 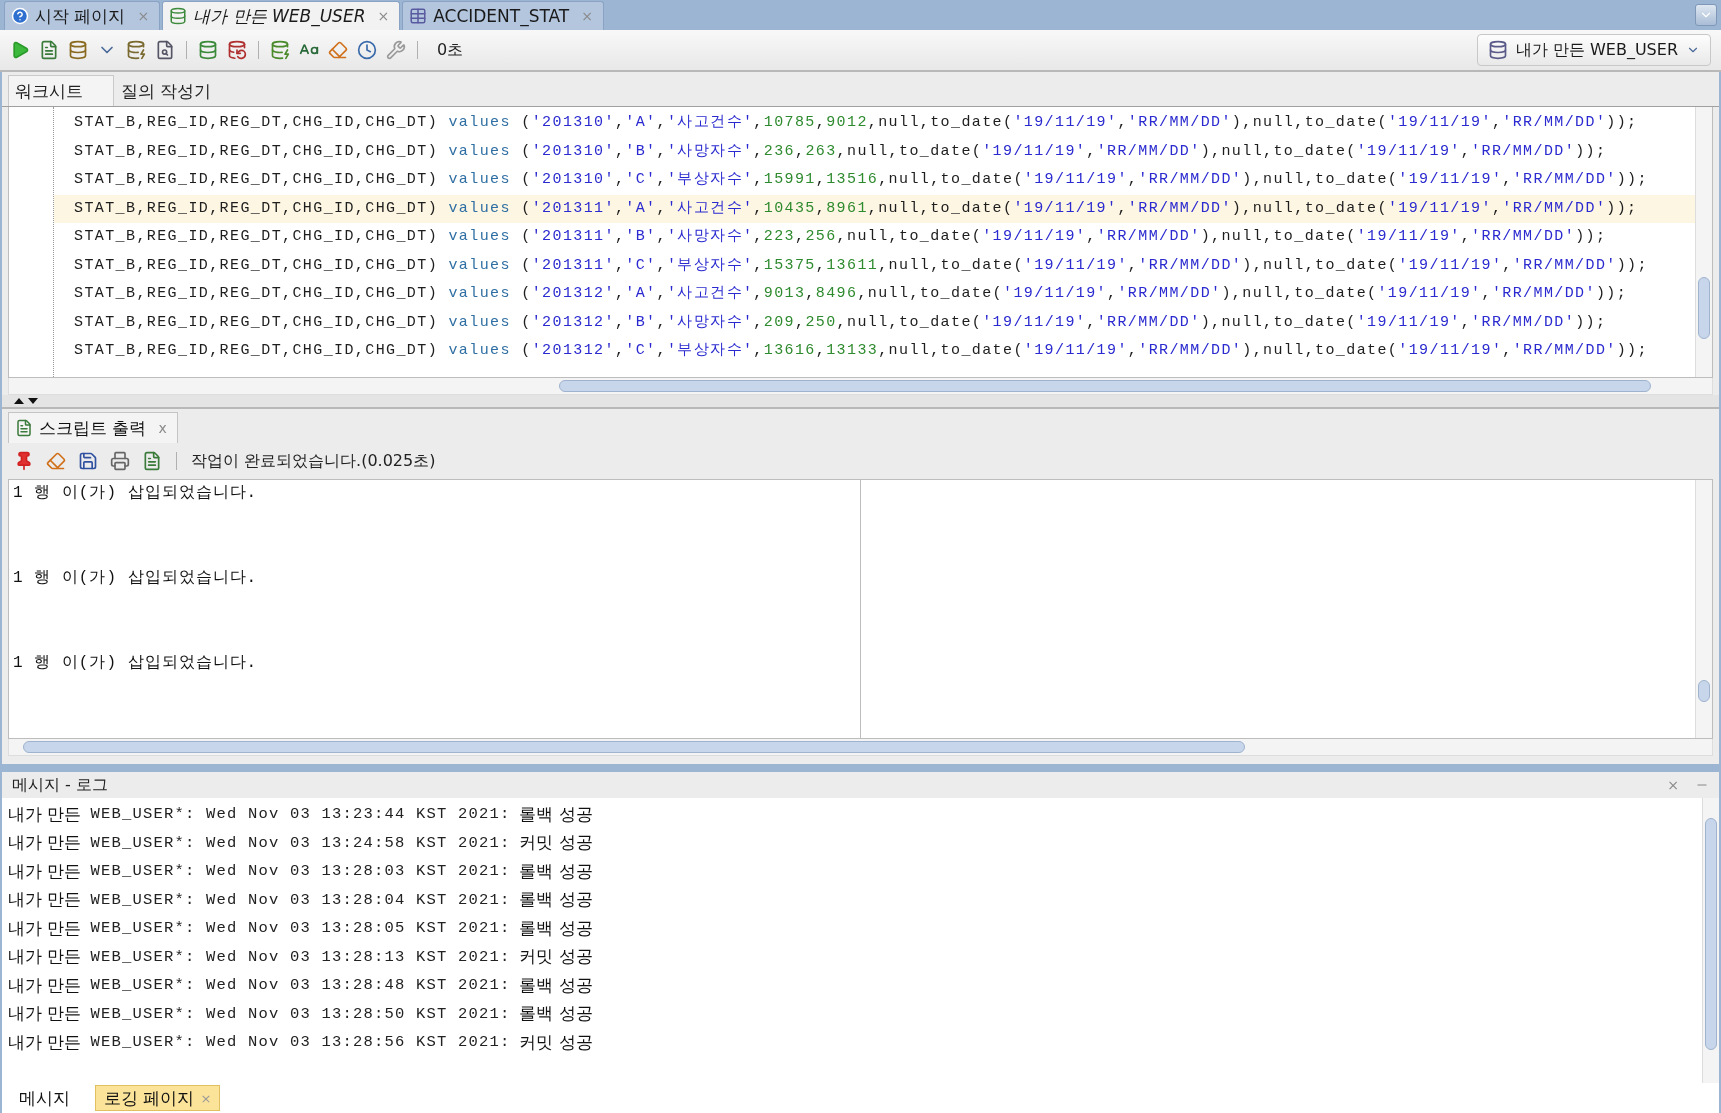 I want to click on save-icon, so click(x=88, y=461).